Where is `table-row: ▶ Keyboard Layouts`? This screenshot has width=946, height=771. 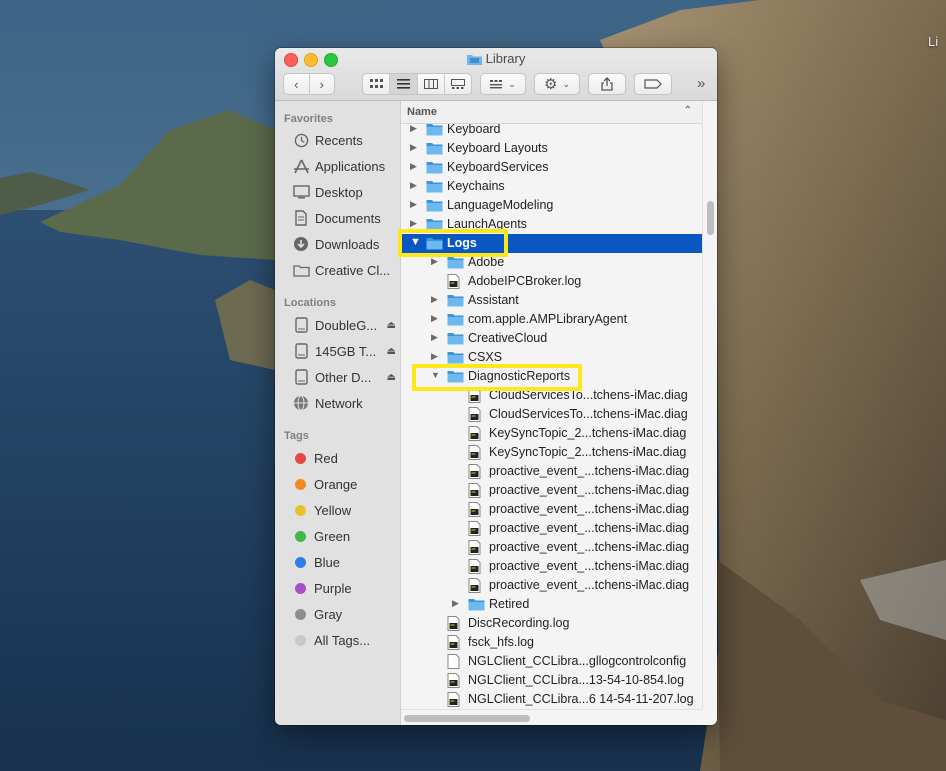 table-row: ▶ Keyboard Layouts is located at coordinates (551, 148).